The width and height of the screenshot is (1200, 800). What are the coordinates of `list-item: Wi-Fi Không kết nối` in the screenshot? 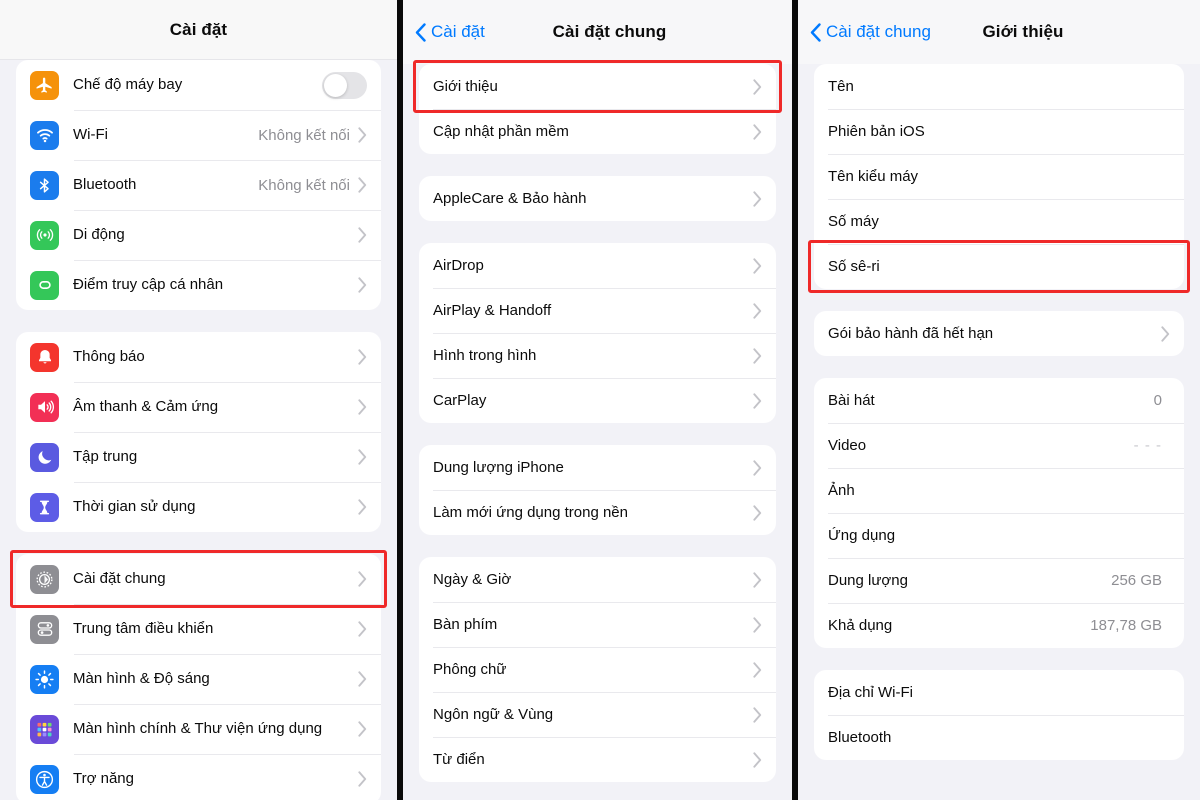 It's located at (198, 135).